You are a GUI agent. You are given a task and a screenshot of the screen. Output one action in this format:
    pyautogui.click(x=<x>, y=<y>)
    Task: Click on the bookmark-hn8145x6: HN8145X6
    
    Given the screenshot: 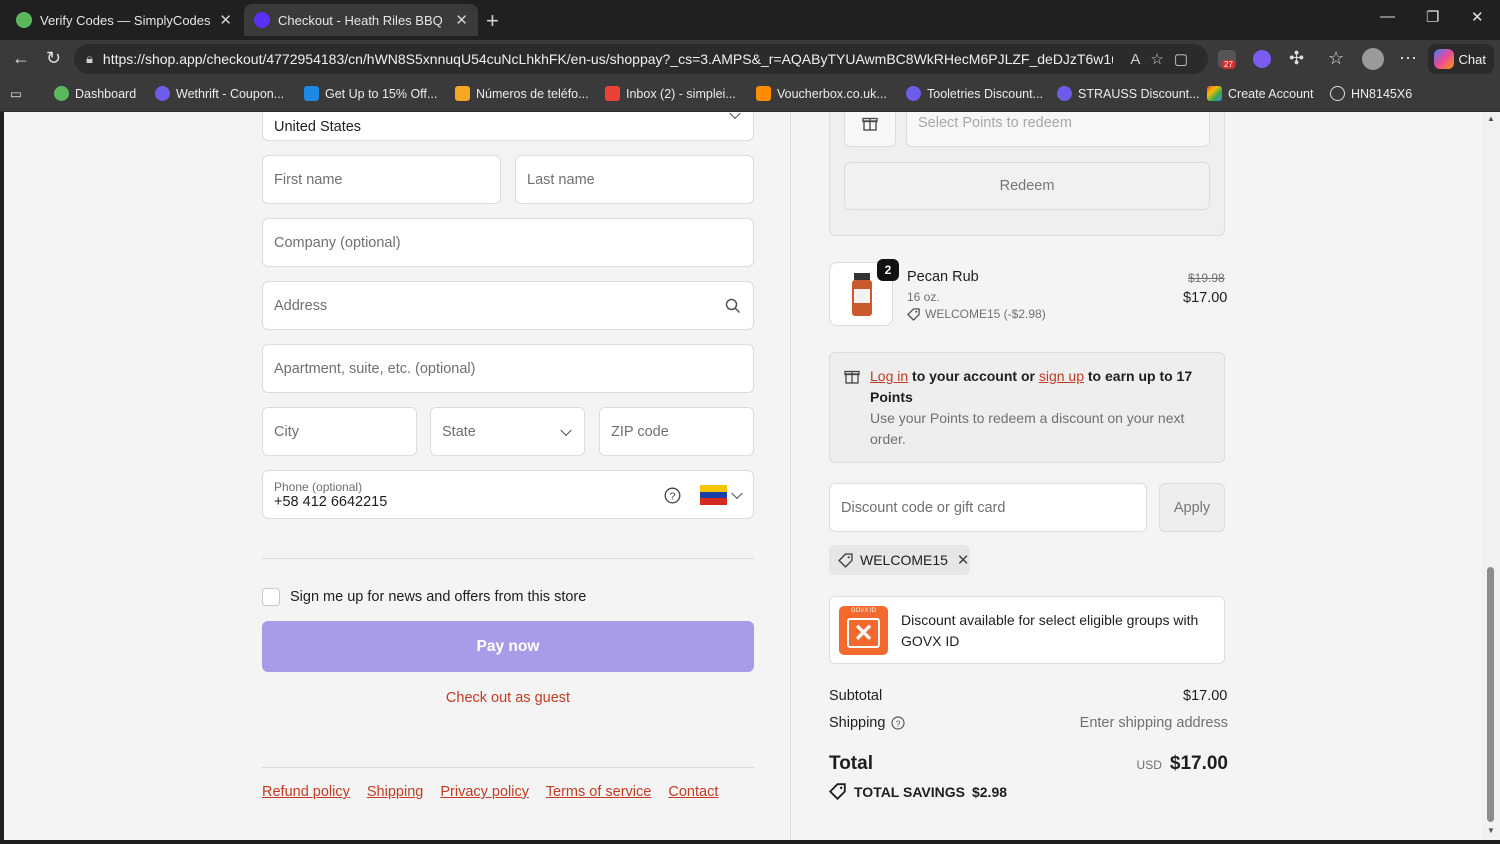 What is the action you would take?
    pyautogui.click(x=1371, y=93)
    